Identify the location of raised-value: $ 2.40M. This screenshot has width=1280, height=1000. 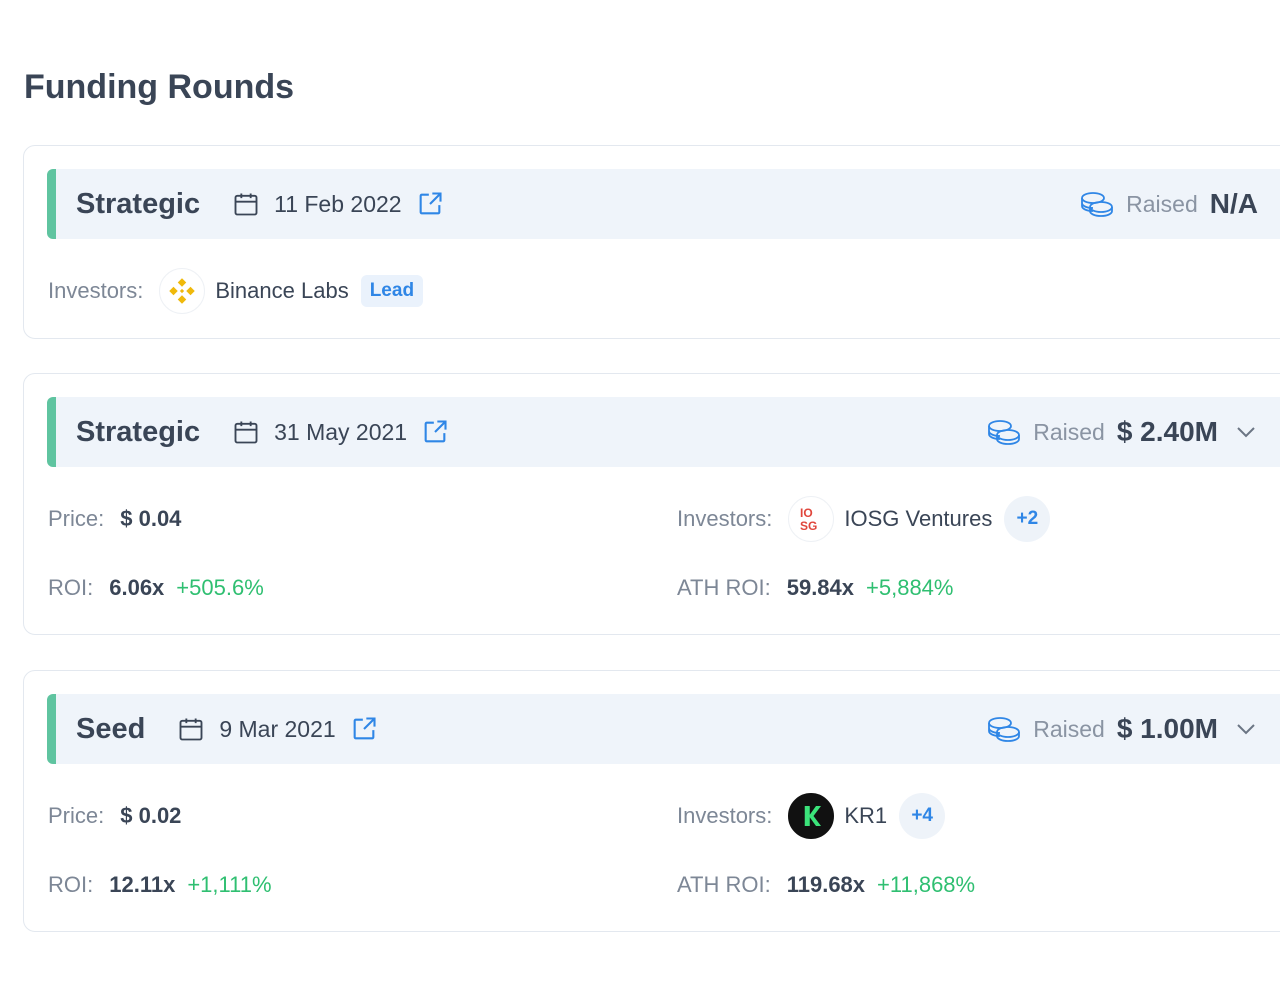
(1167, 431).